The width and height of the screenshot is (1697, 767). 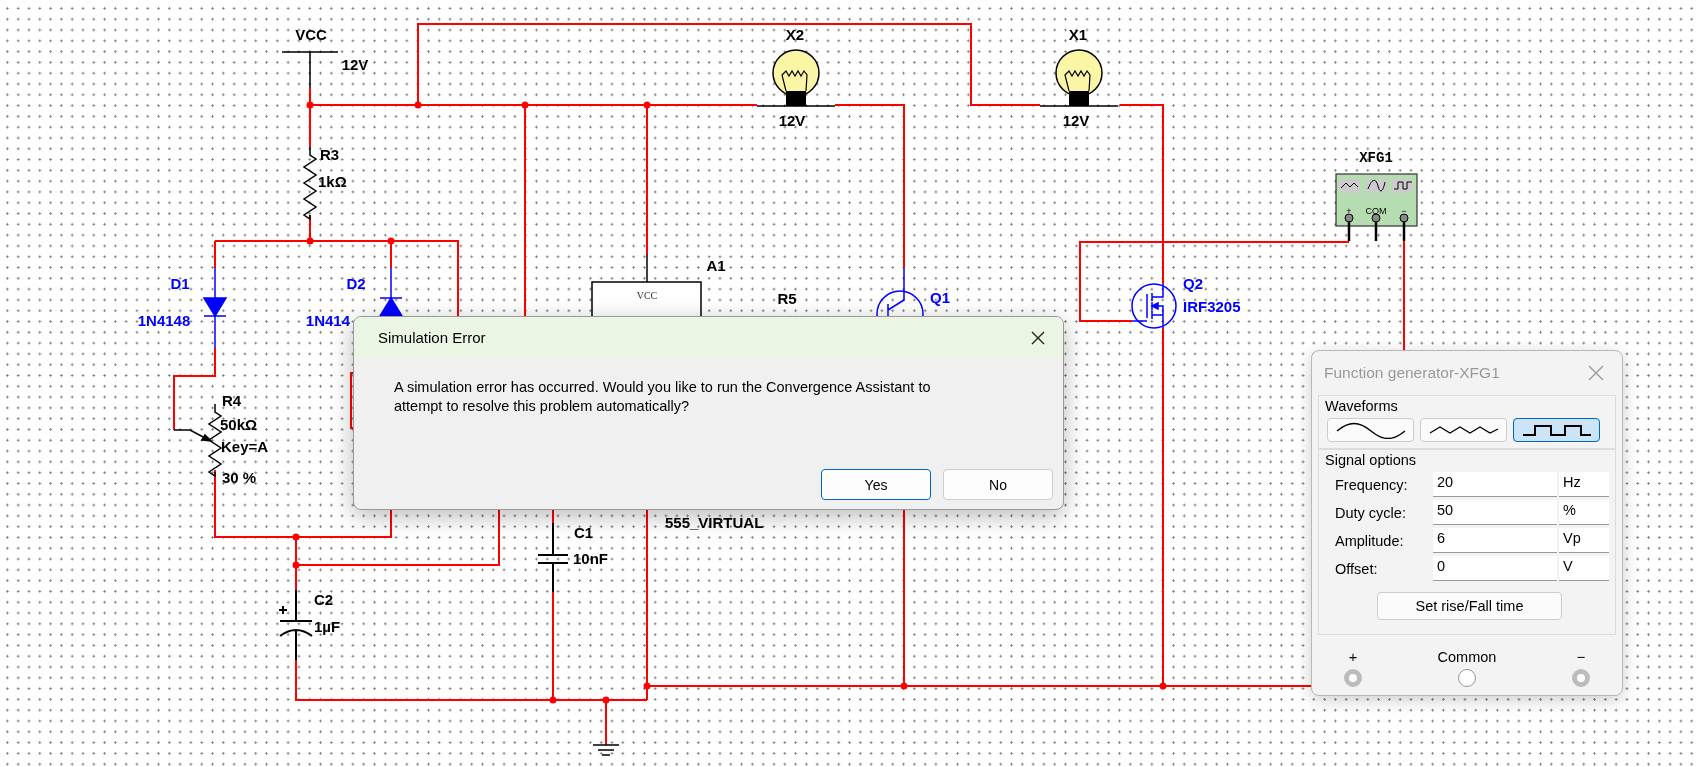 I want to click on option-label: Duty cycle:, so click(x=1371, y=513).